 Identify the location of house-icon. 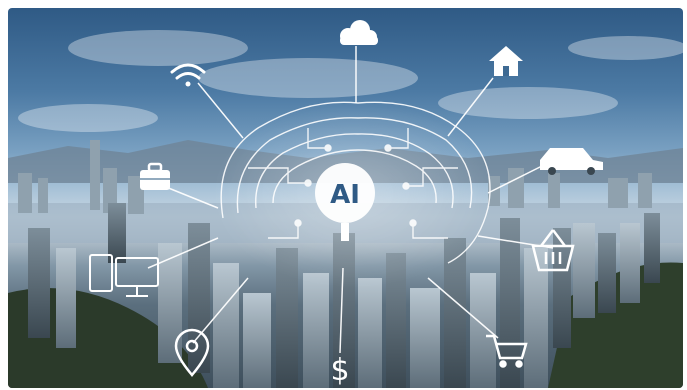
(506, 61).